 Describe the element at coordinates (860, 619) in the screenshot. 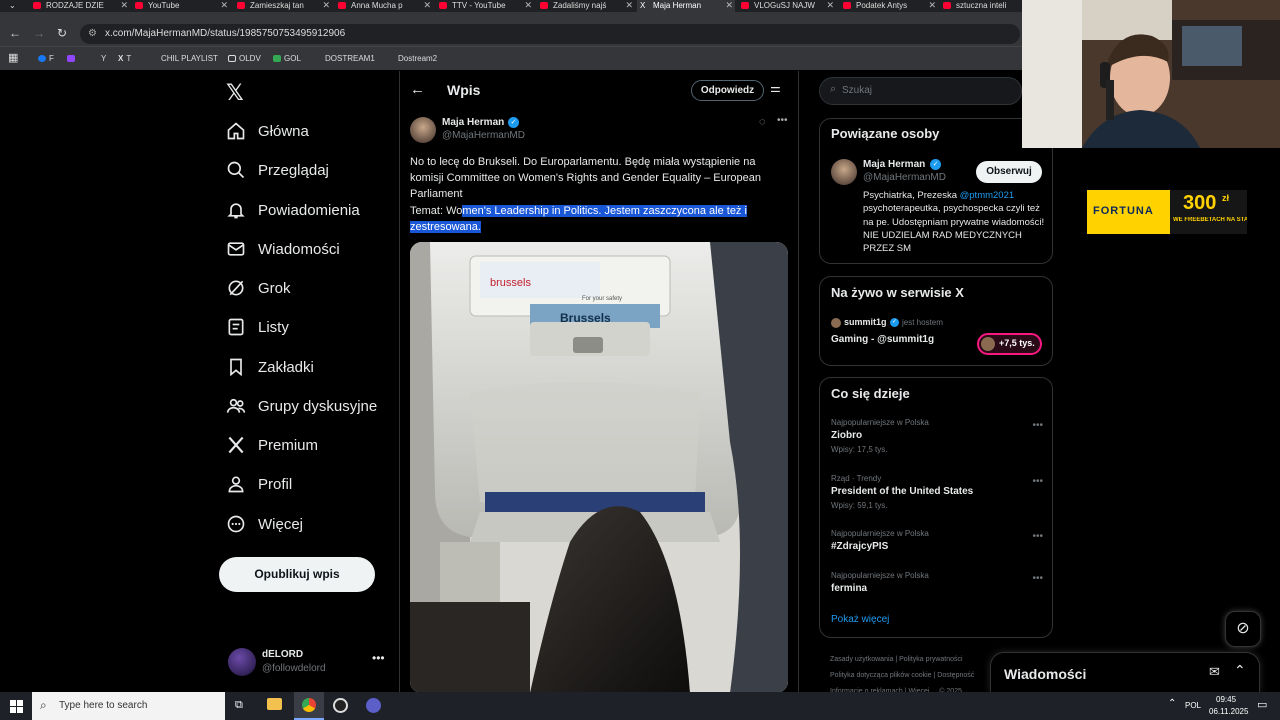

I see `show-more-link: Pokaż więcej` at that location.